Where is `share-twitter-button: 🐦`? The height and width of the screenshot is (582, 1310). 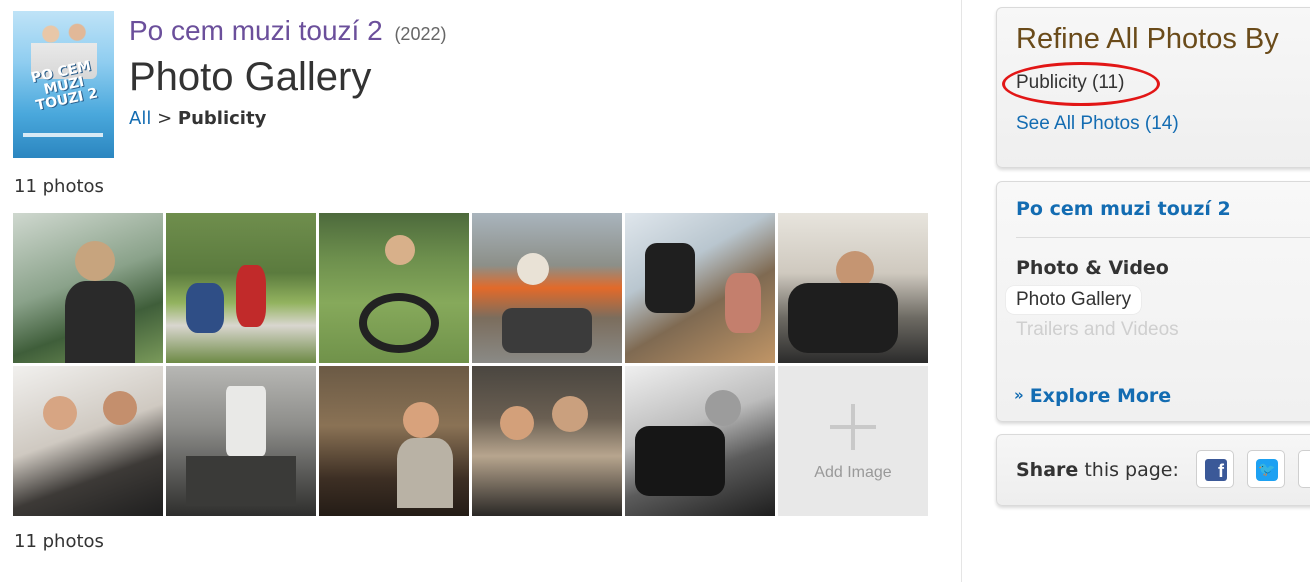 share-twitter-button: 🐦 is located at coordinates (1266, 469).